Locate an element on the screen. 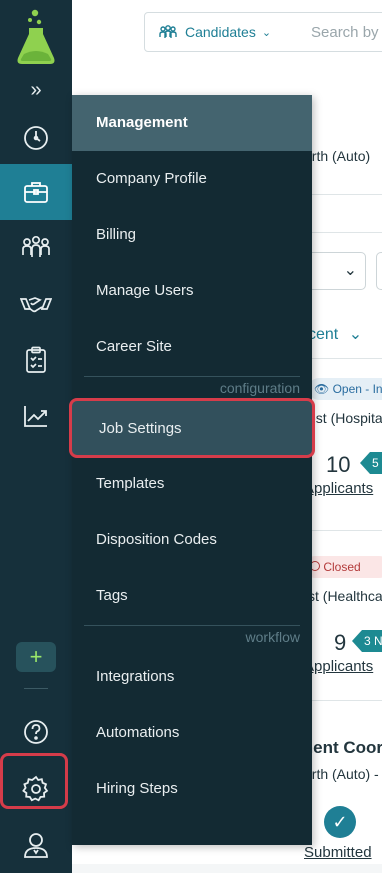 Image resolution: width=382 pixels, height=873 pixels. job-subtitle: est (Hospita is located at coordinates (345, 418).